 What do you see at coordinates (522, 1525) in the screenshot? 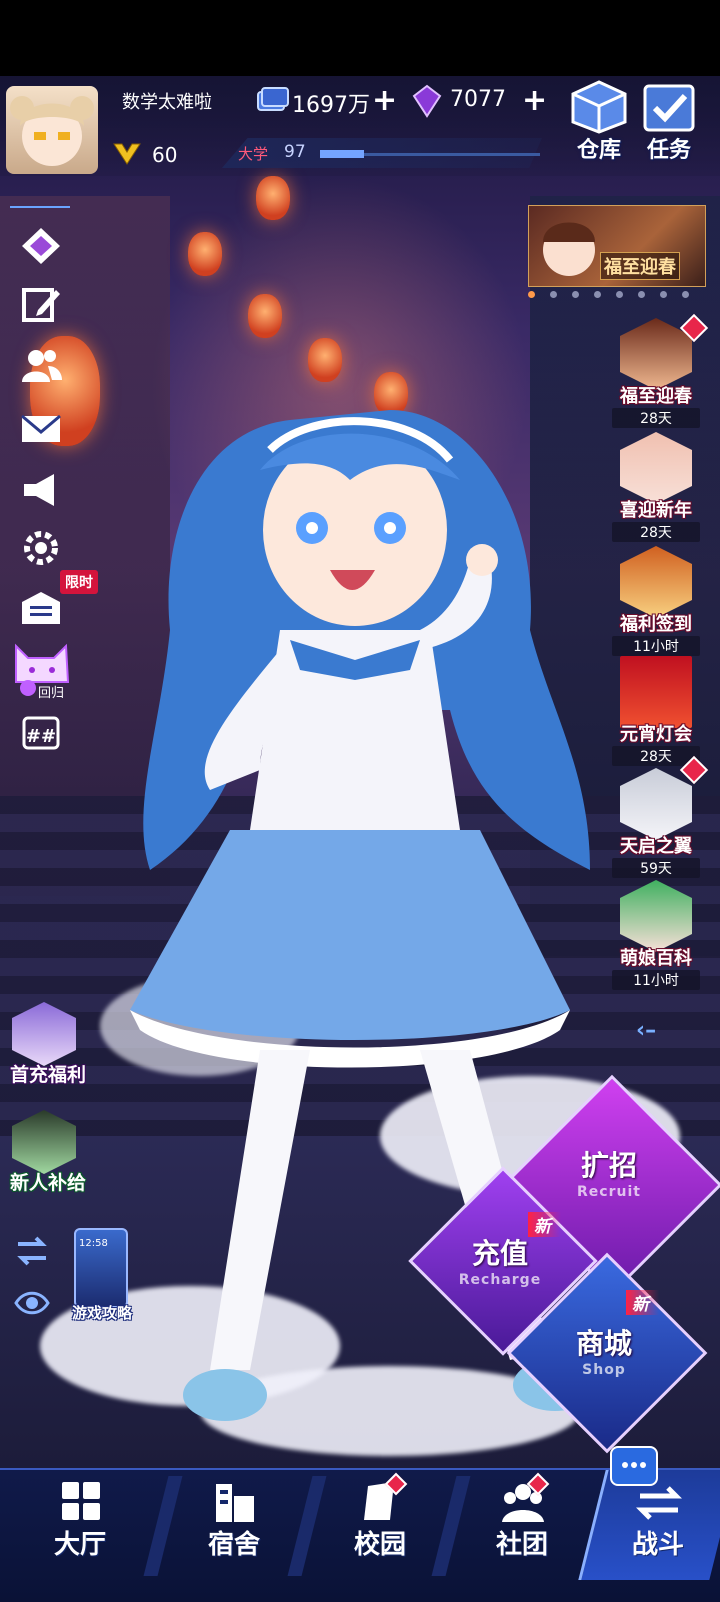
I see `nav-club: 社团` at bounding box center [522, 1525].